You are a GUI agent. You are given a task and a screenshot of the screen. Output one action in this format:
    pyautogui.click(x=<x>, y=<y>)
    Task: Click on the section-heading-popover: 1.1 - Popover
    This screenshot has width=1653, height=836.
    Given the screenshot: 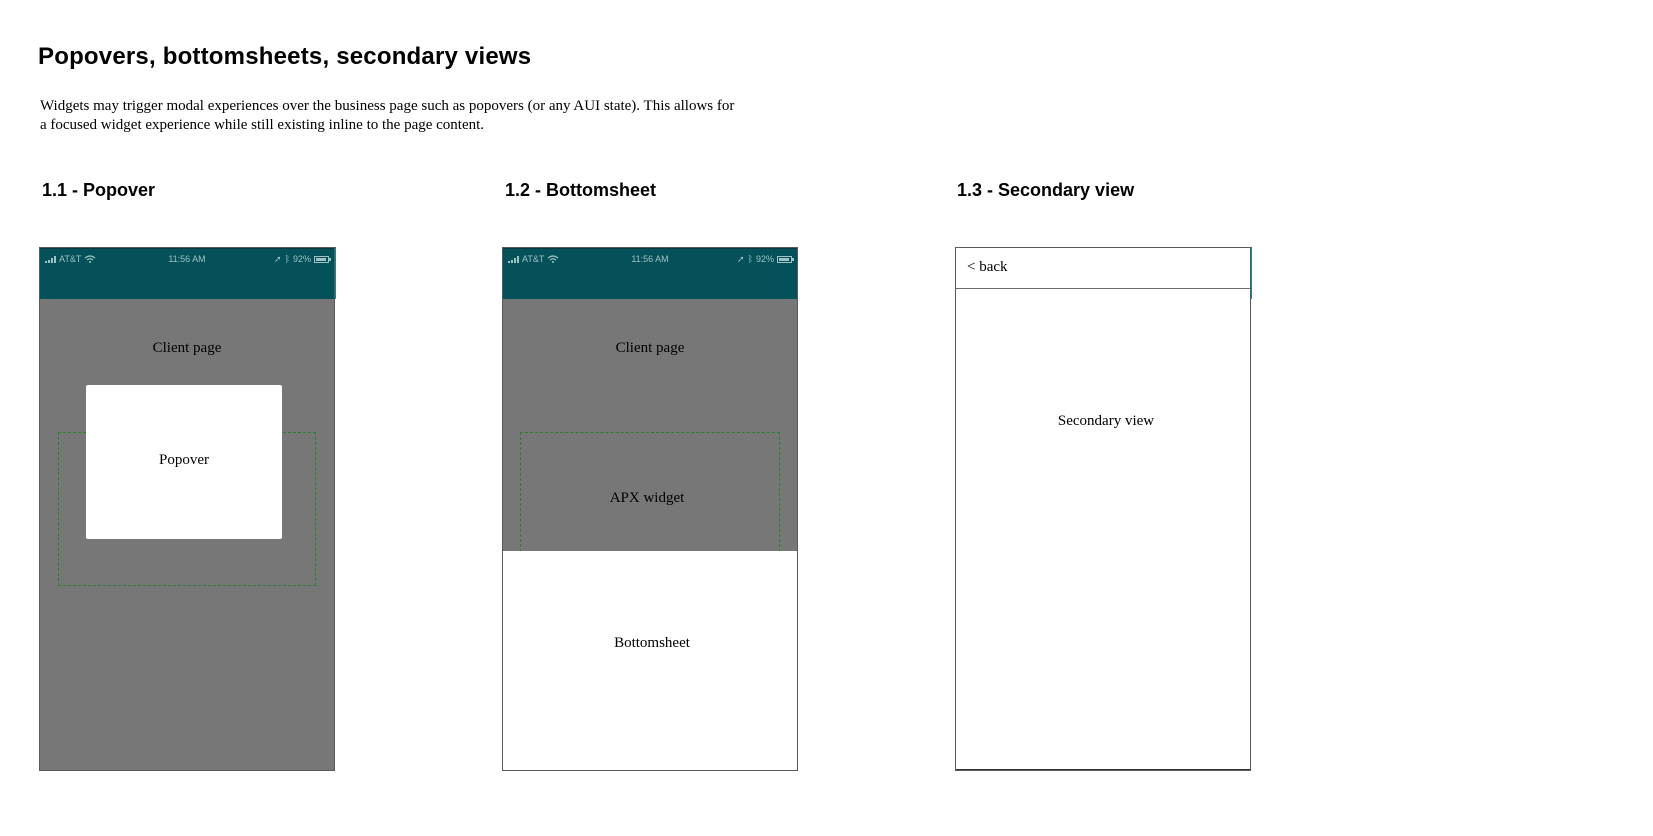 What is the action you would take?
    pyautogui.click(x=99, y=190)
    